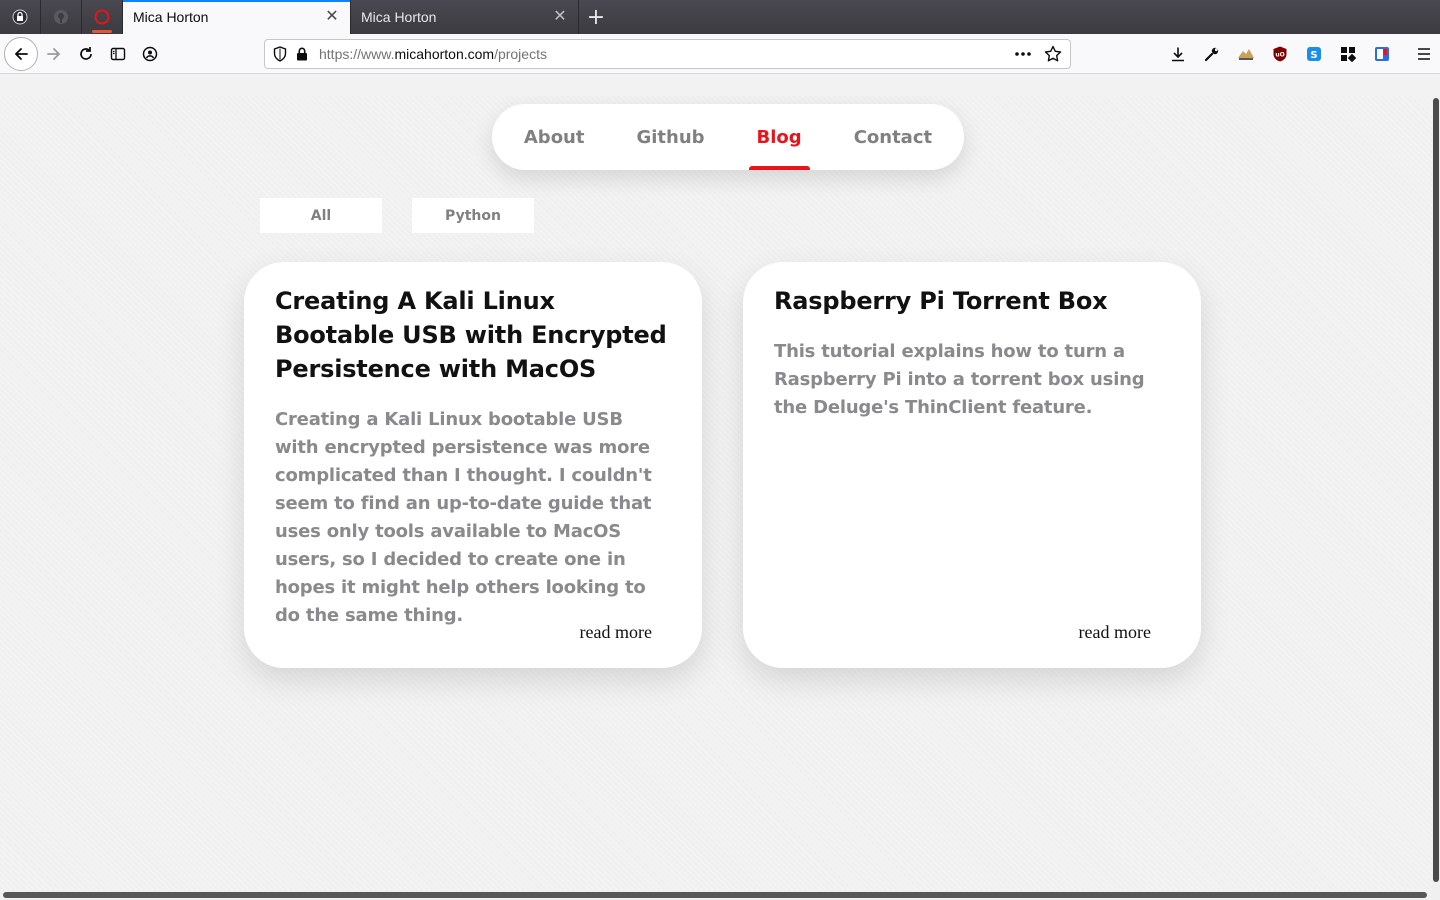 The height and width of the screenshot is (900, 1440). I want to click on nav-link-about: About, so click(554, 137).